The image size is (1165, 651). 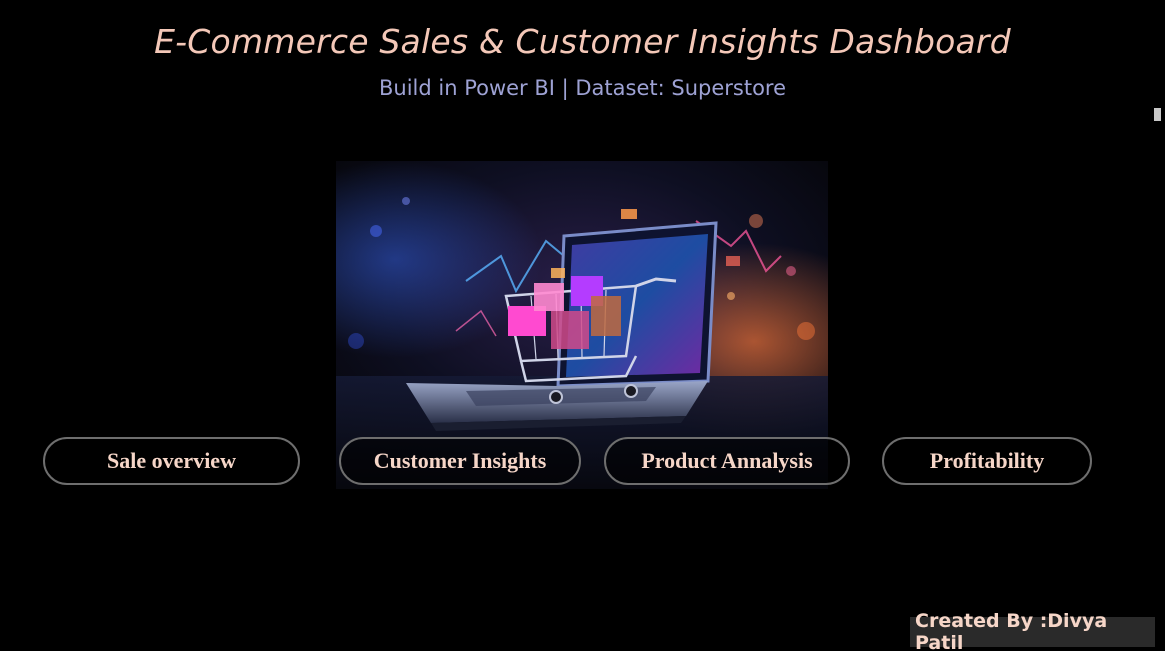 I want to click on nav-button-product-analysis: Product Annalysis, so click(x=727, y=461).